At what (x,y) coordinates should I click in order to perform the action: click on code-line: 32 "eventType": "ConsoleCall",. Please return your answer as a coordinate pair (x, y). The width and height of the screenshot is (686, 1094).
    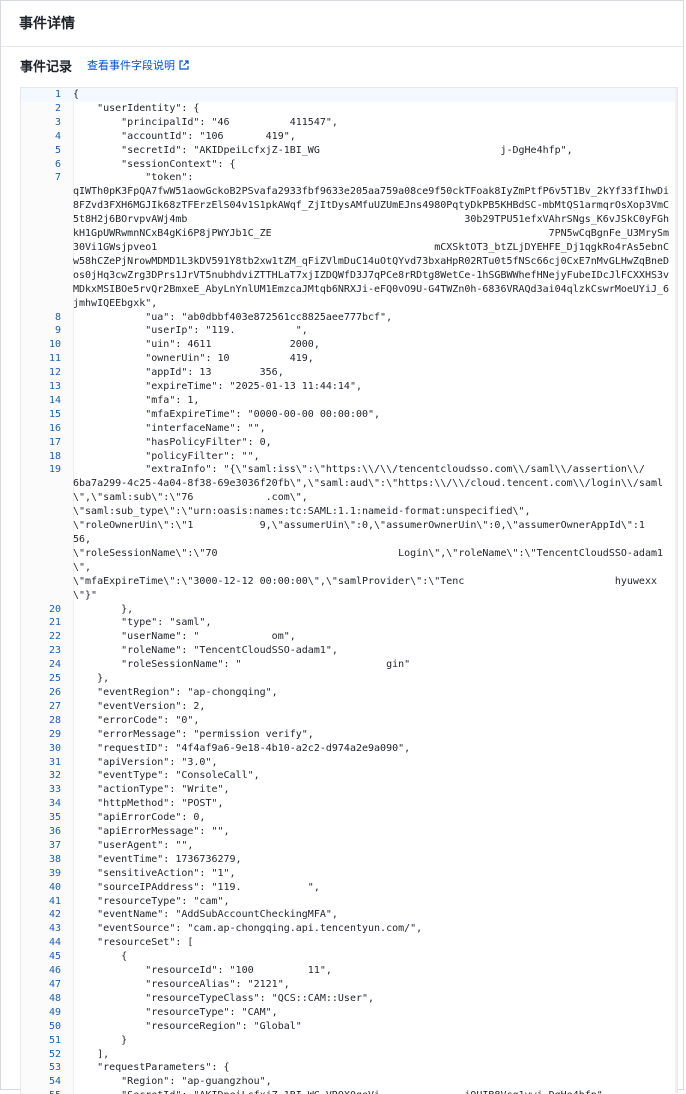
    Looking at the image, I should click on (349, 776).